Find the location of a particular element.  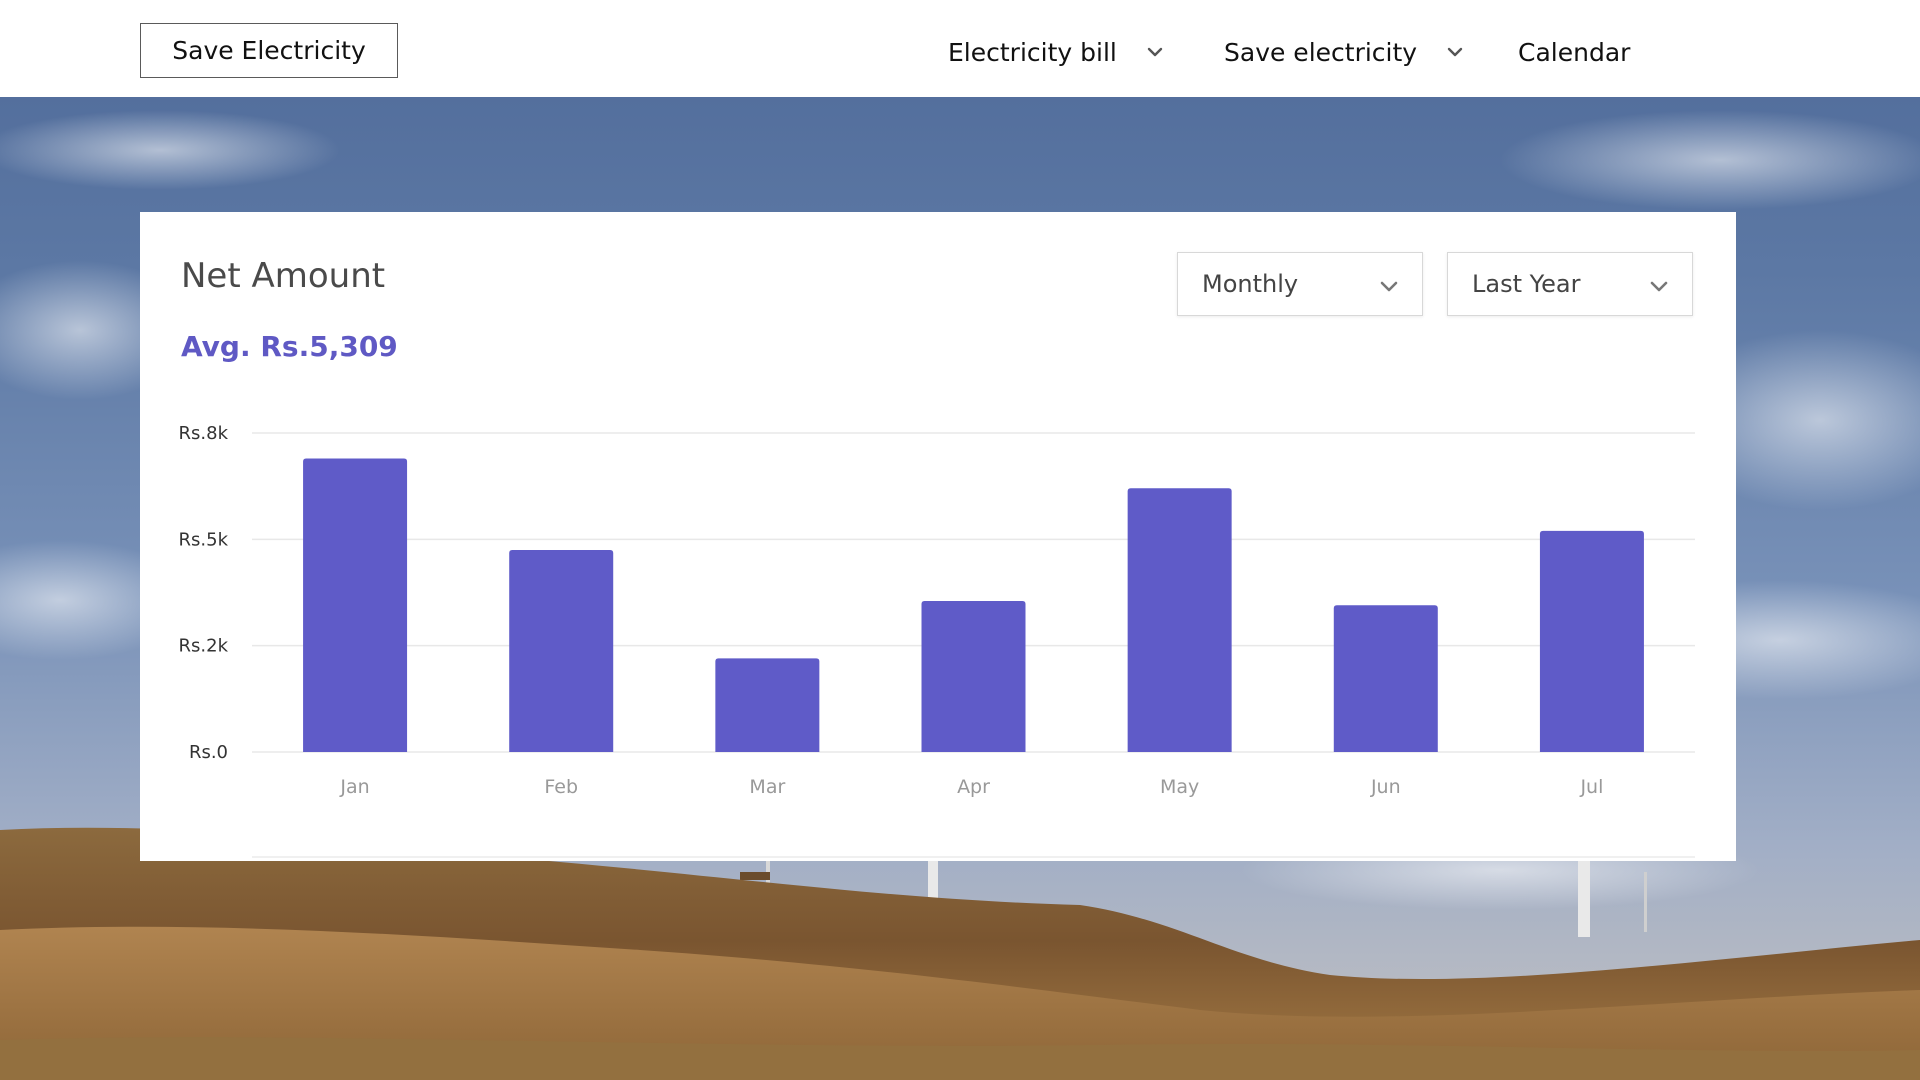

nav-item-label: Save electricity is located at coordinates (1321, 52).